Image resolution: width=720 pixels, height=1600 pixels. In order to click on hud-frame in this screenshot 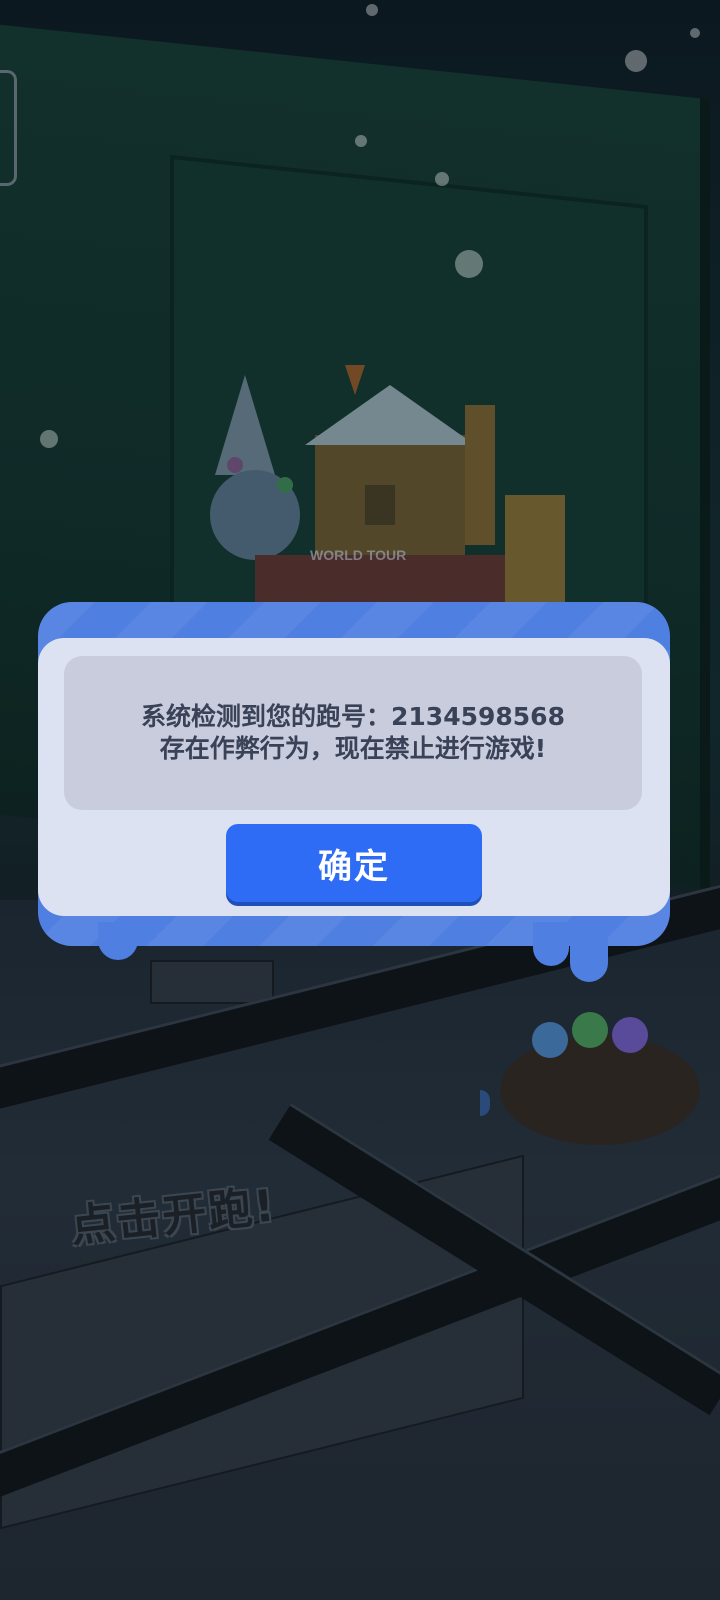, I will do `click(8, 128)`.